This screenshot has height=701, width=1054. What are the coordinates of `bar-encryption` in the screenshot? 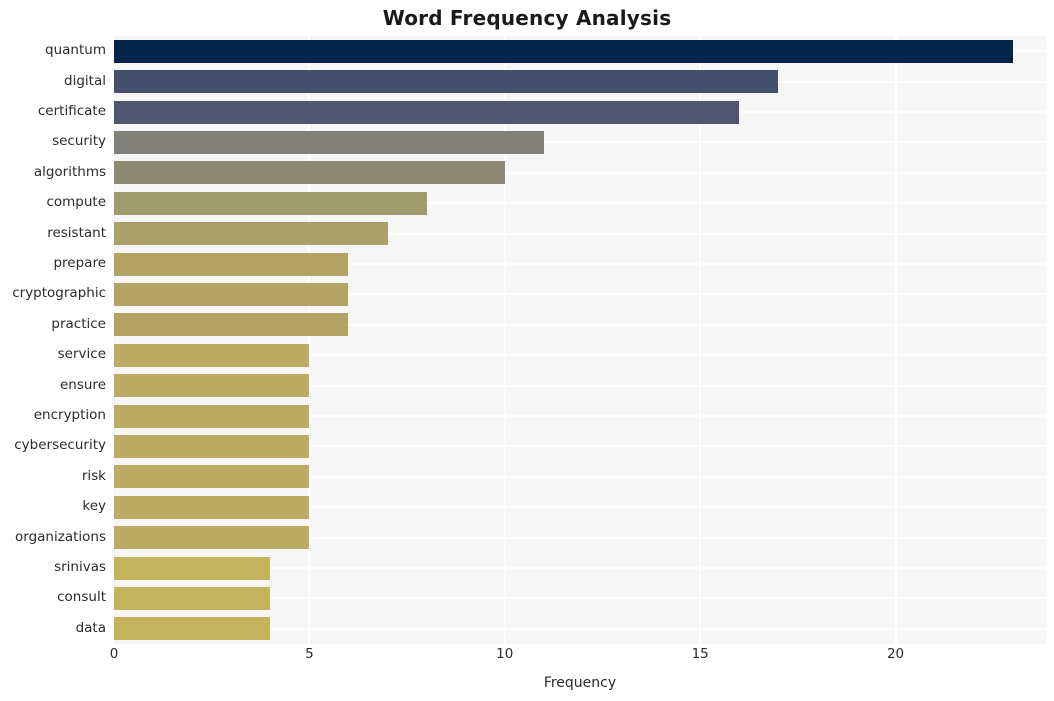 It's located at (212, 416).